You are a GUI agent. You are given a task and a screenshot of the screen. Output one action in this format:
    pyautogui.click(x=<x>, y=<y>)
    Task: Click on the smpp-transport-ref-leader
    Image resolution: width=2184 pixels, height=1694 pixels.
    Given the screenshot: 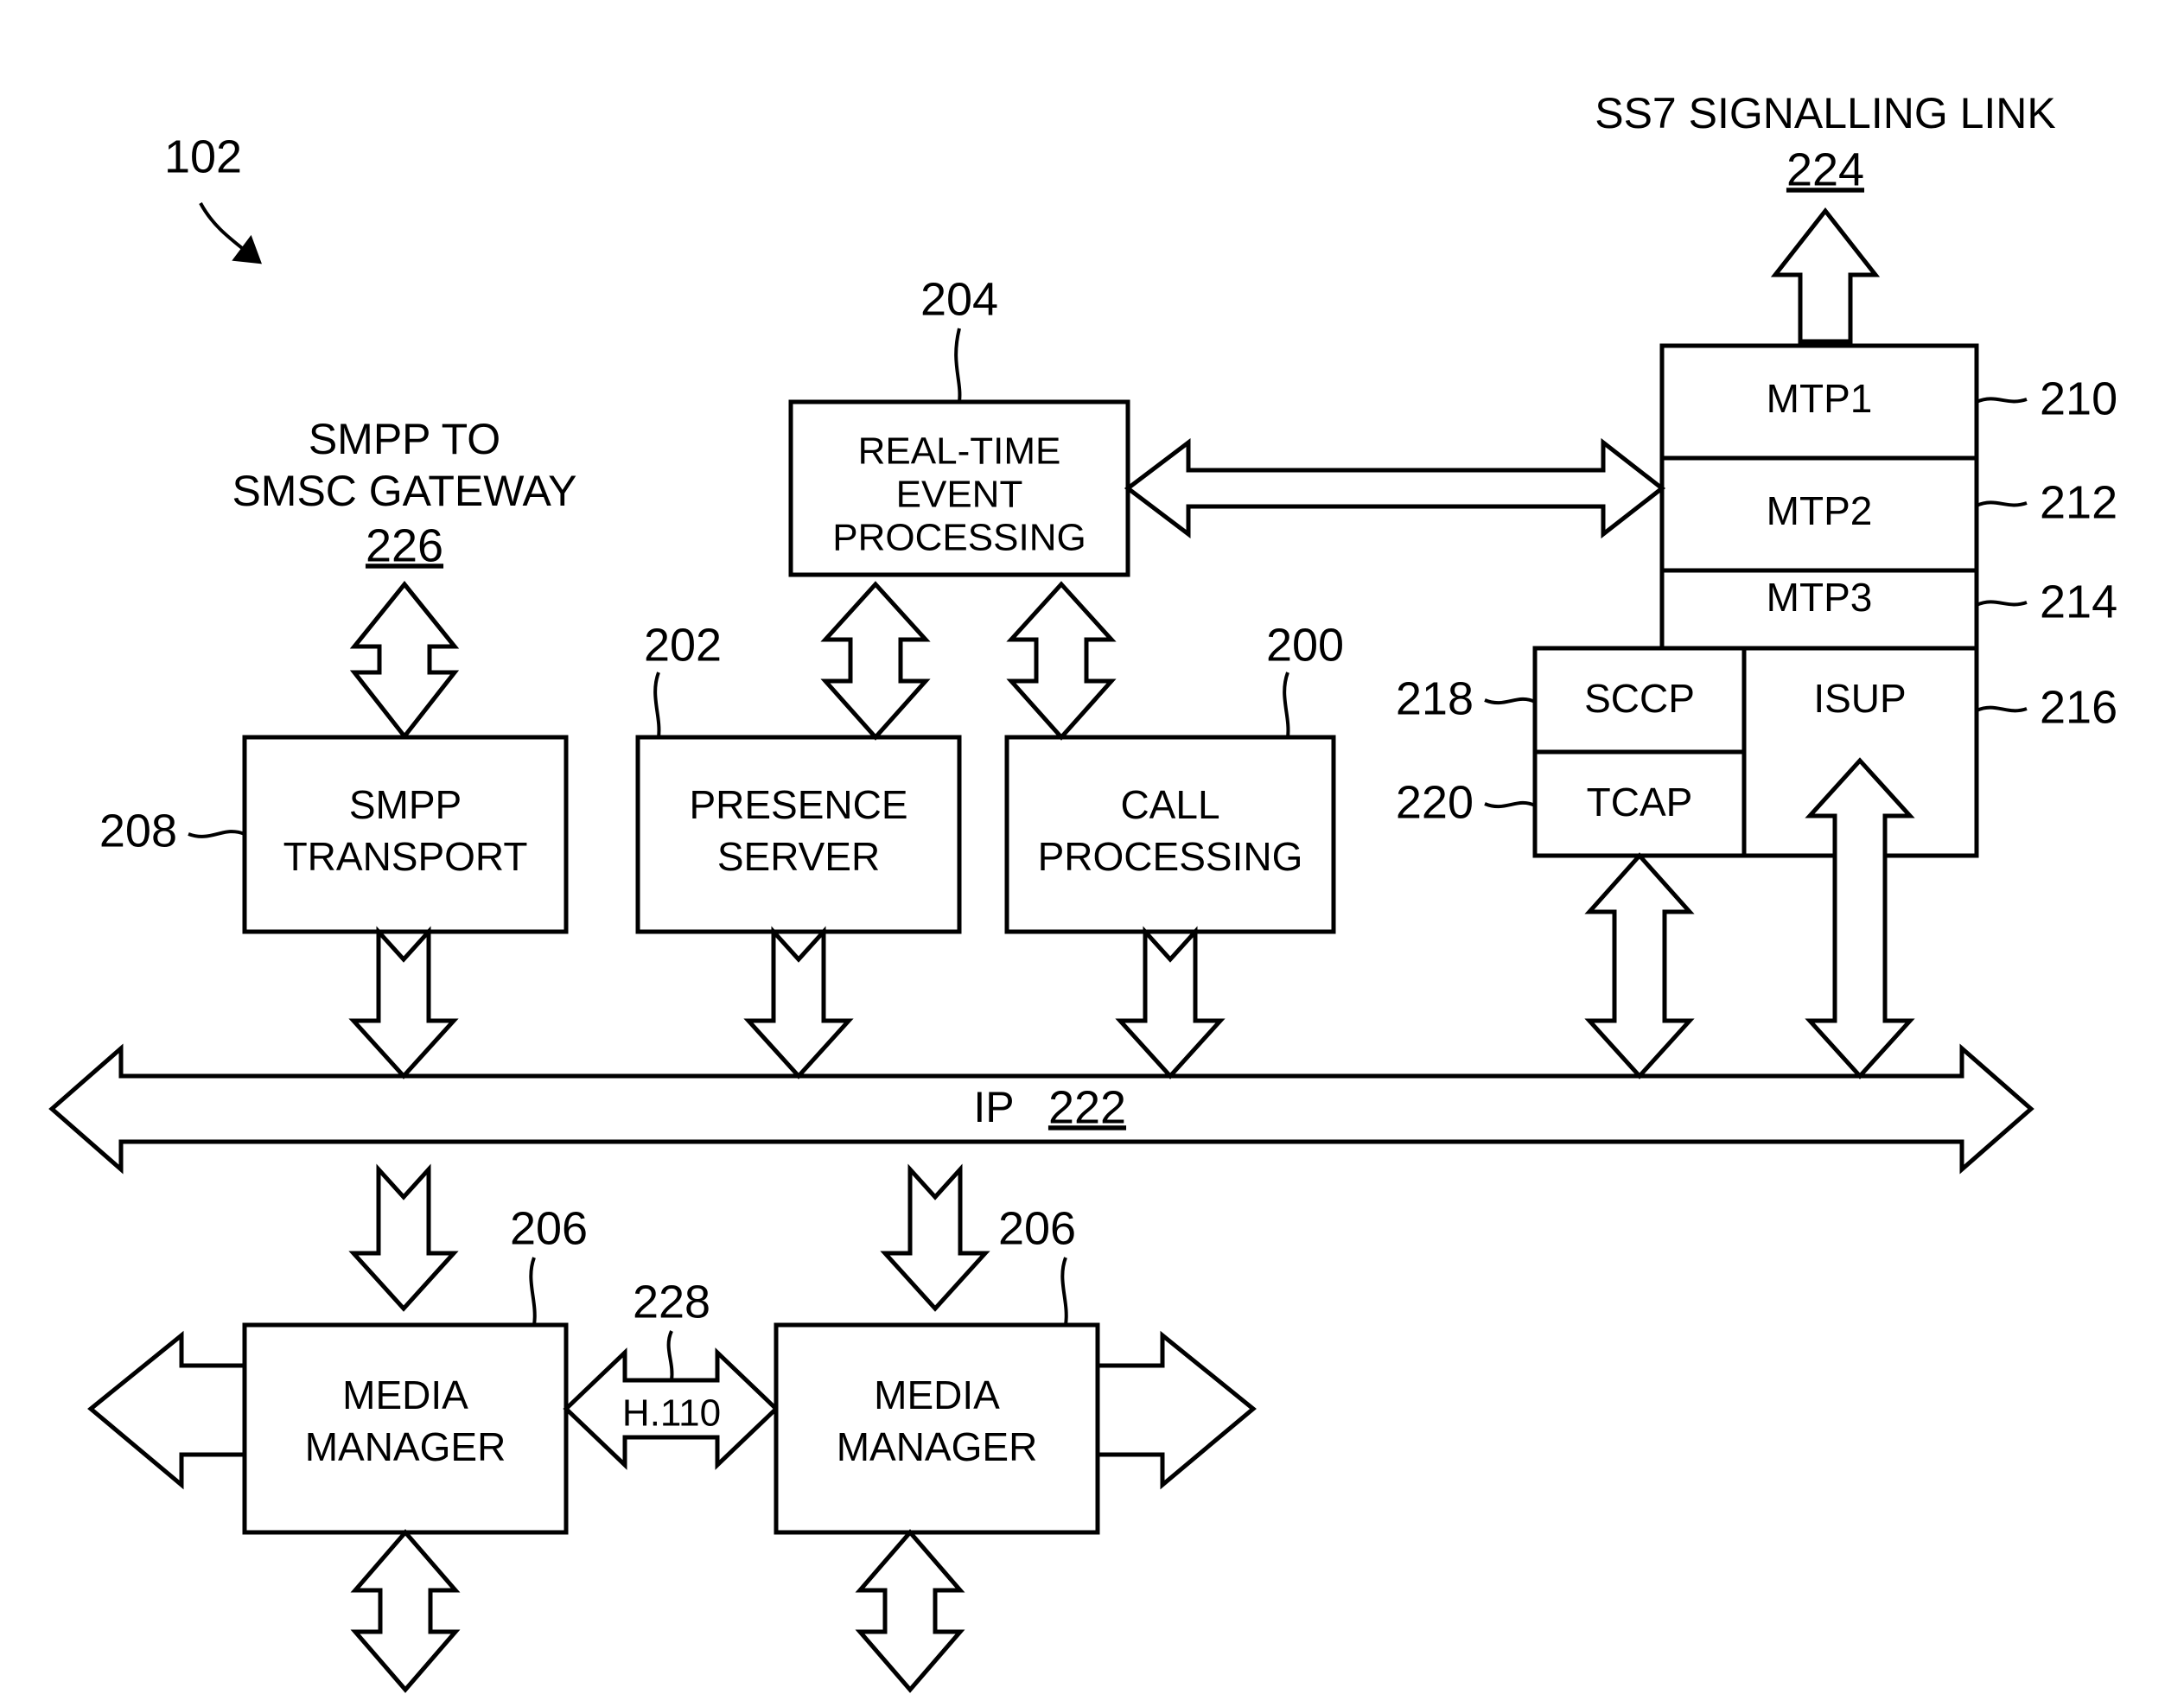 What is the action you would take?
    pyautogui.click(x=217, y=834)
    